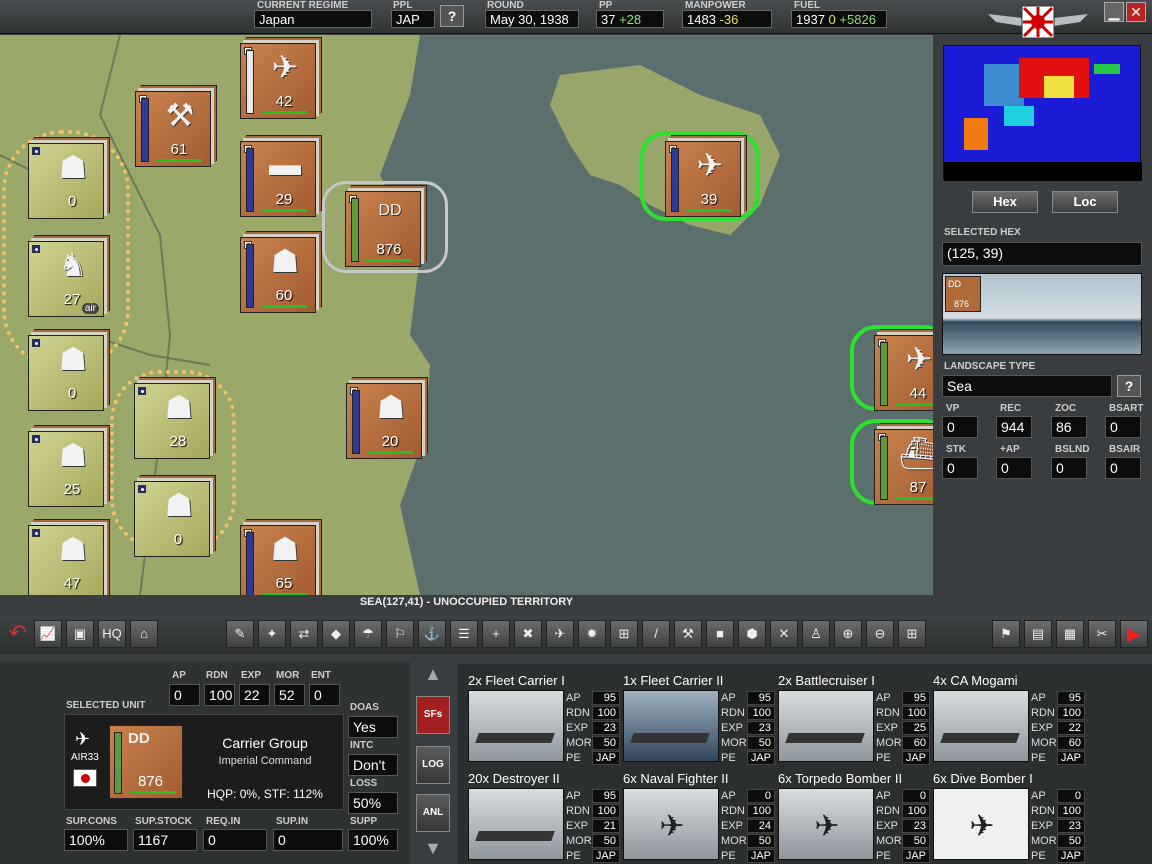 This screenshot has height=864, width=1152. I want to click on zoom-out-button: ⊖, so click(880, 634).